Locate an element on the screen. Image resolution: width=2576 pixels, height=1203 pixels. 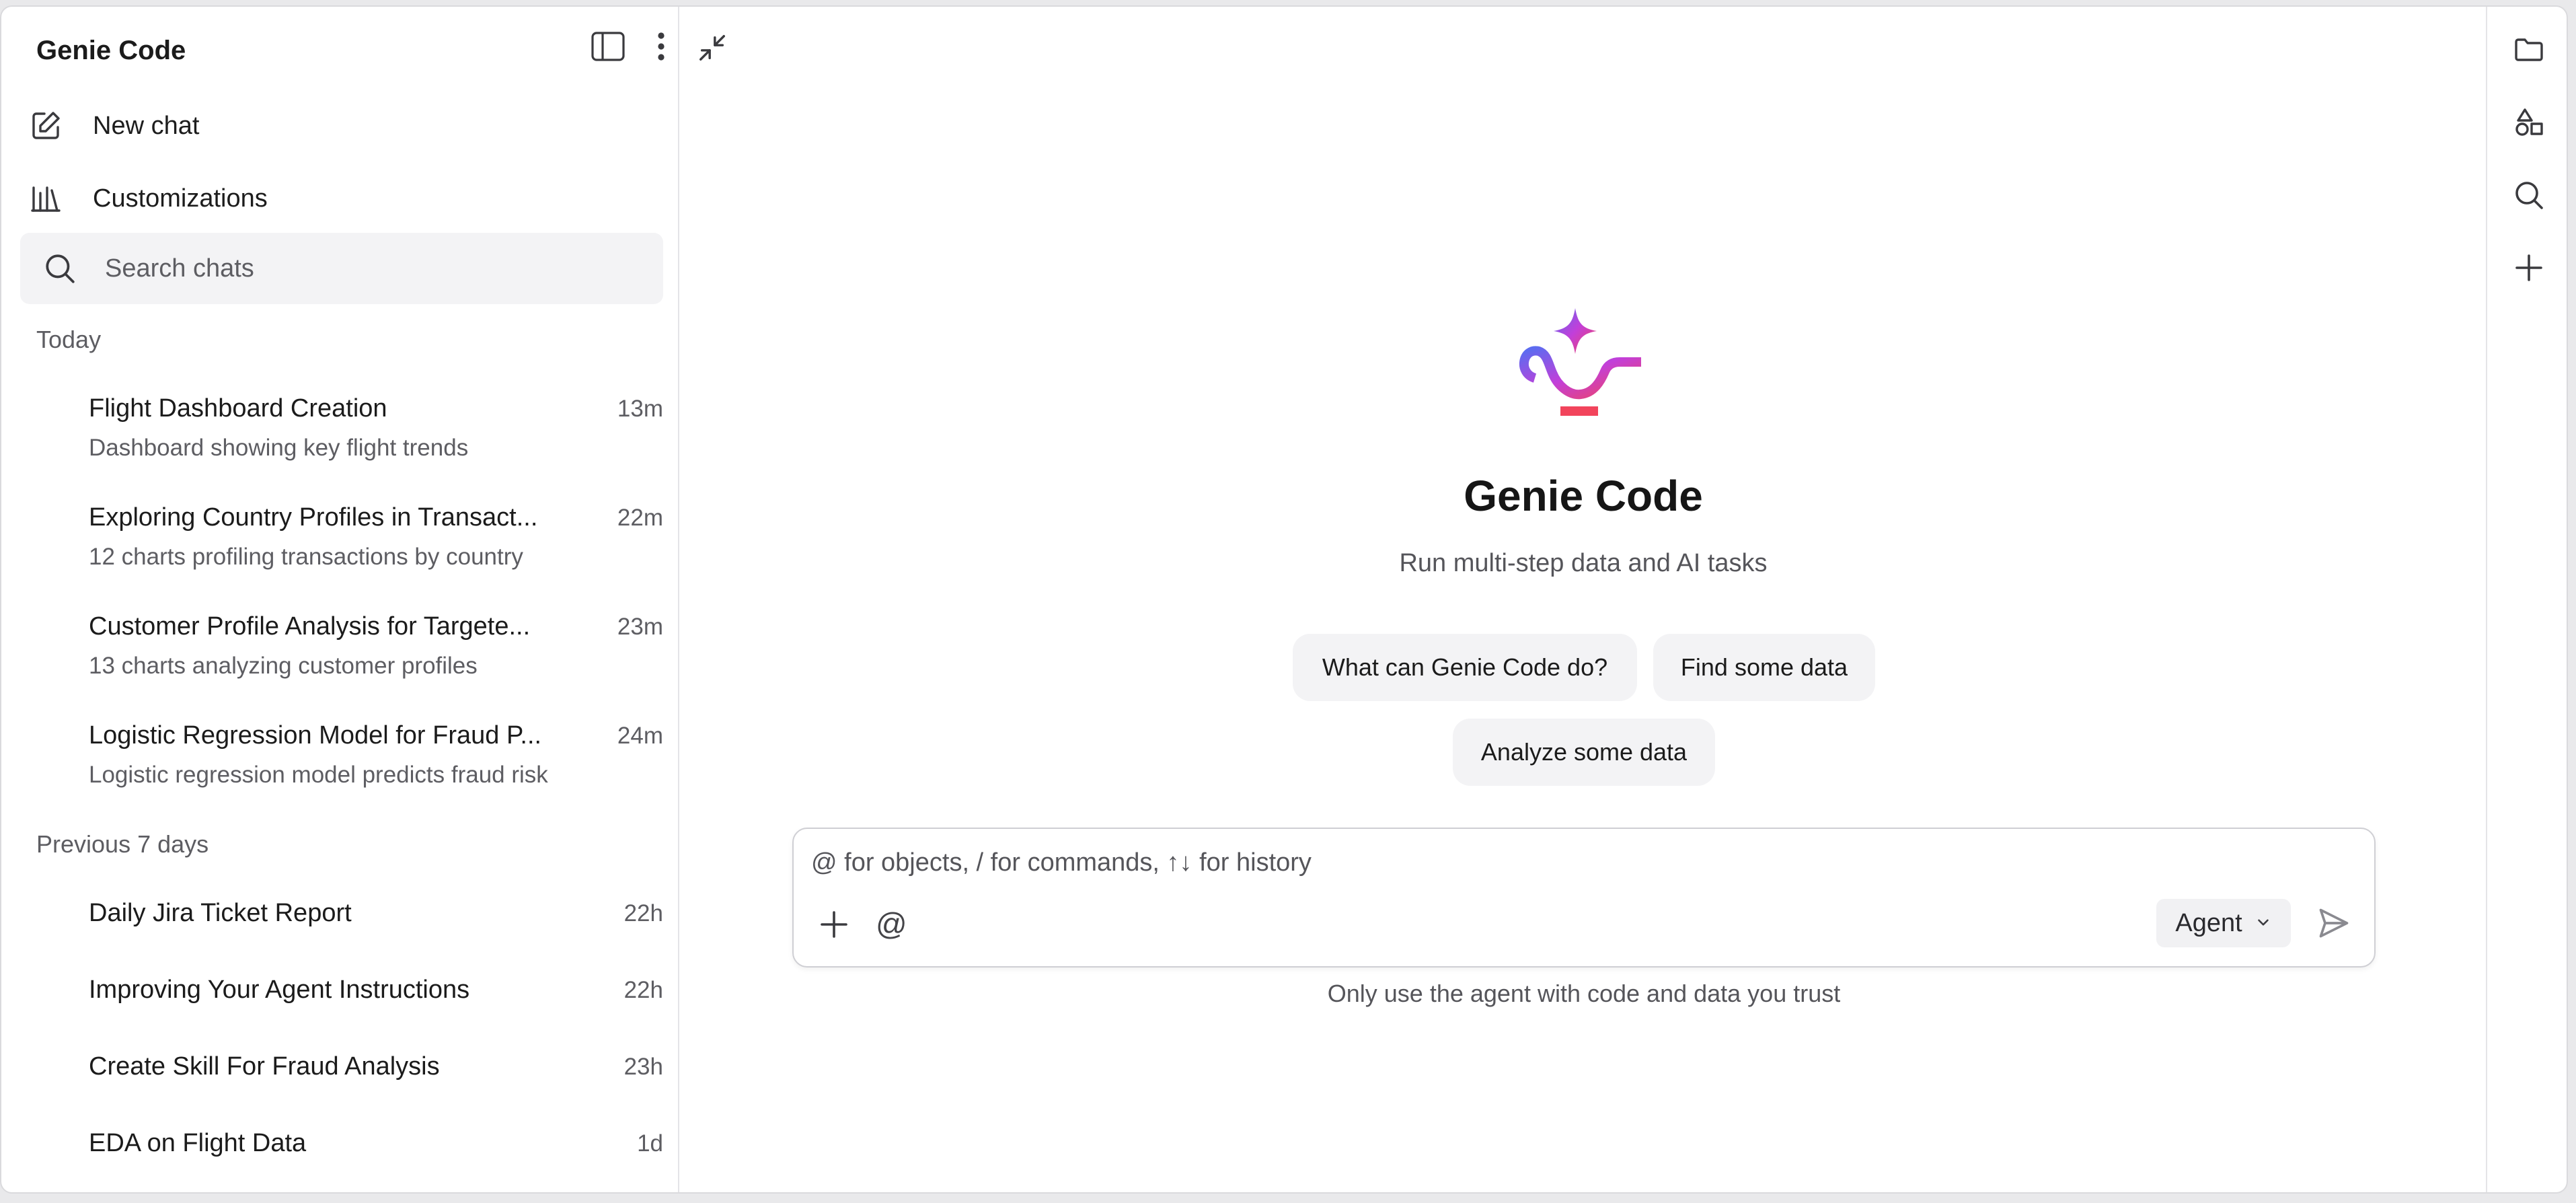
chat-time: 1d is located at coordinates (650, 1143).